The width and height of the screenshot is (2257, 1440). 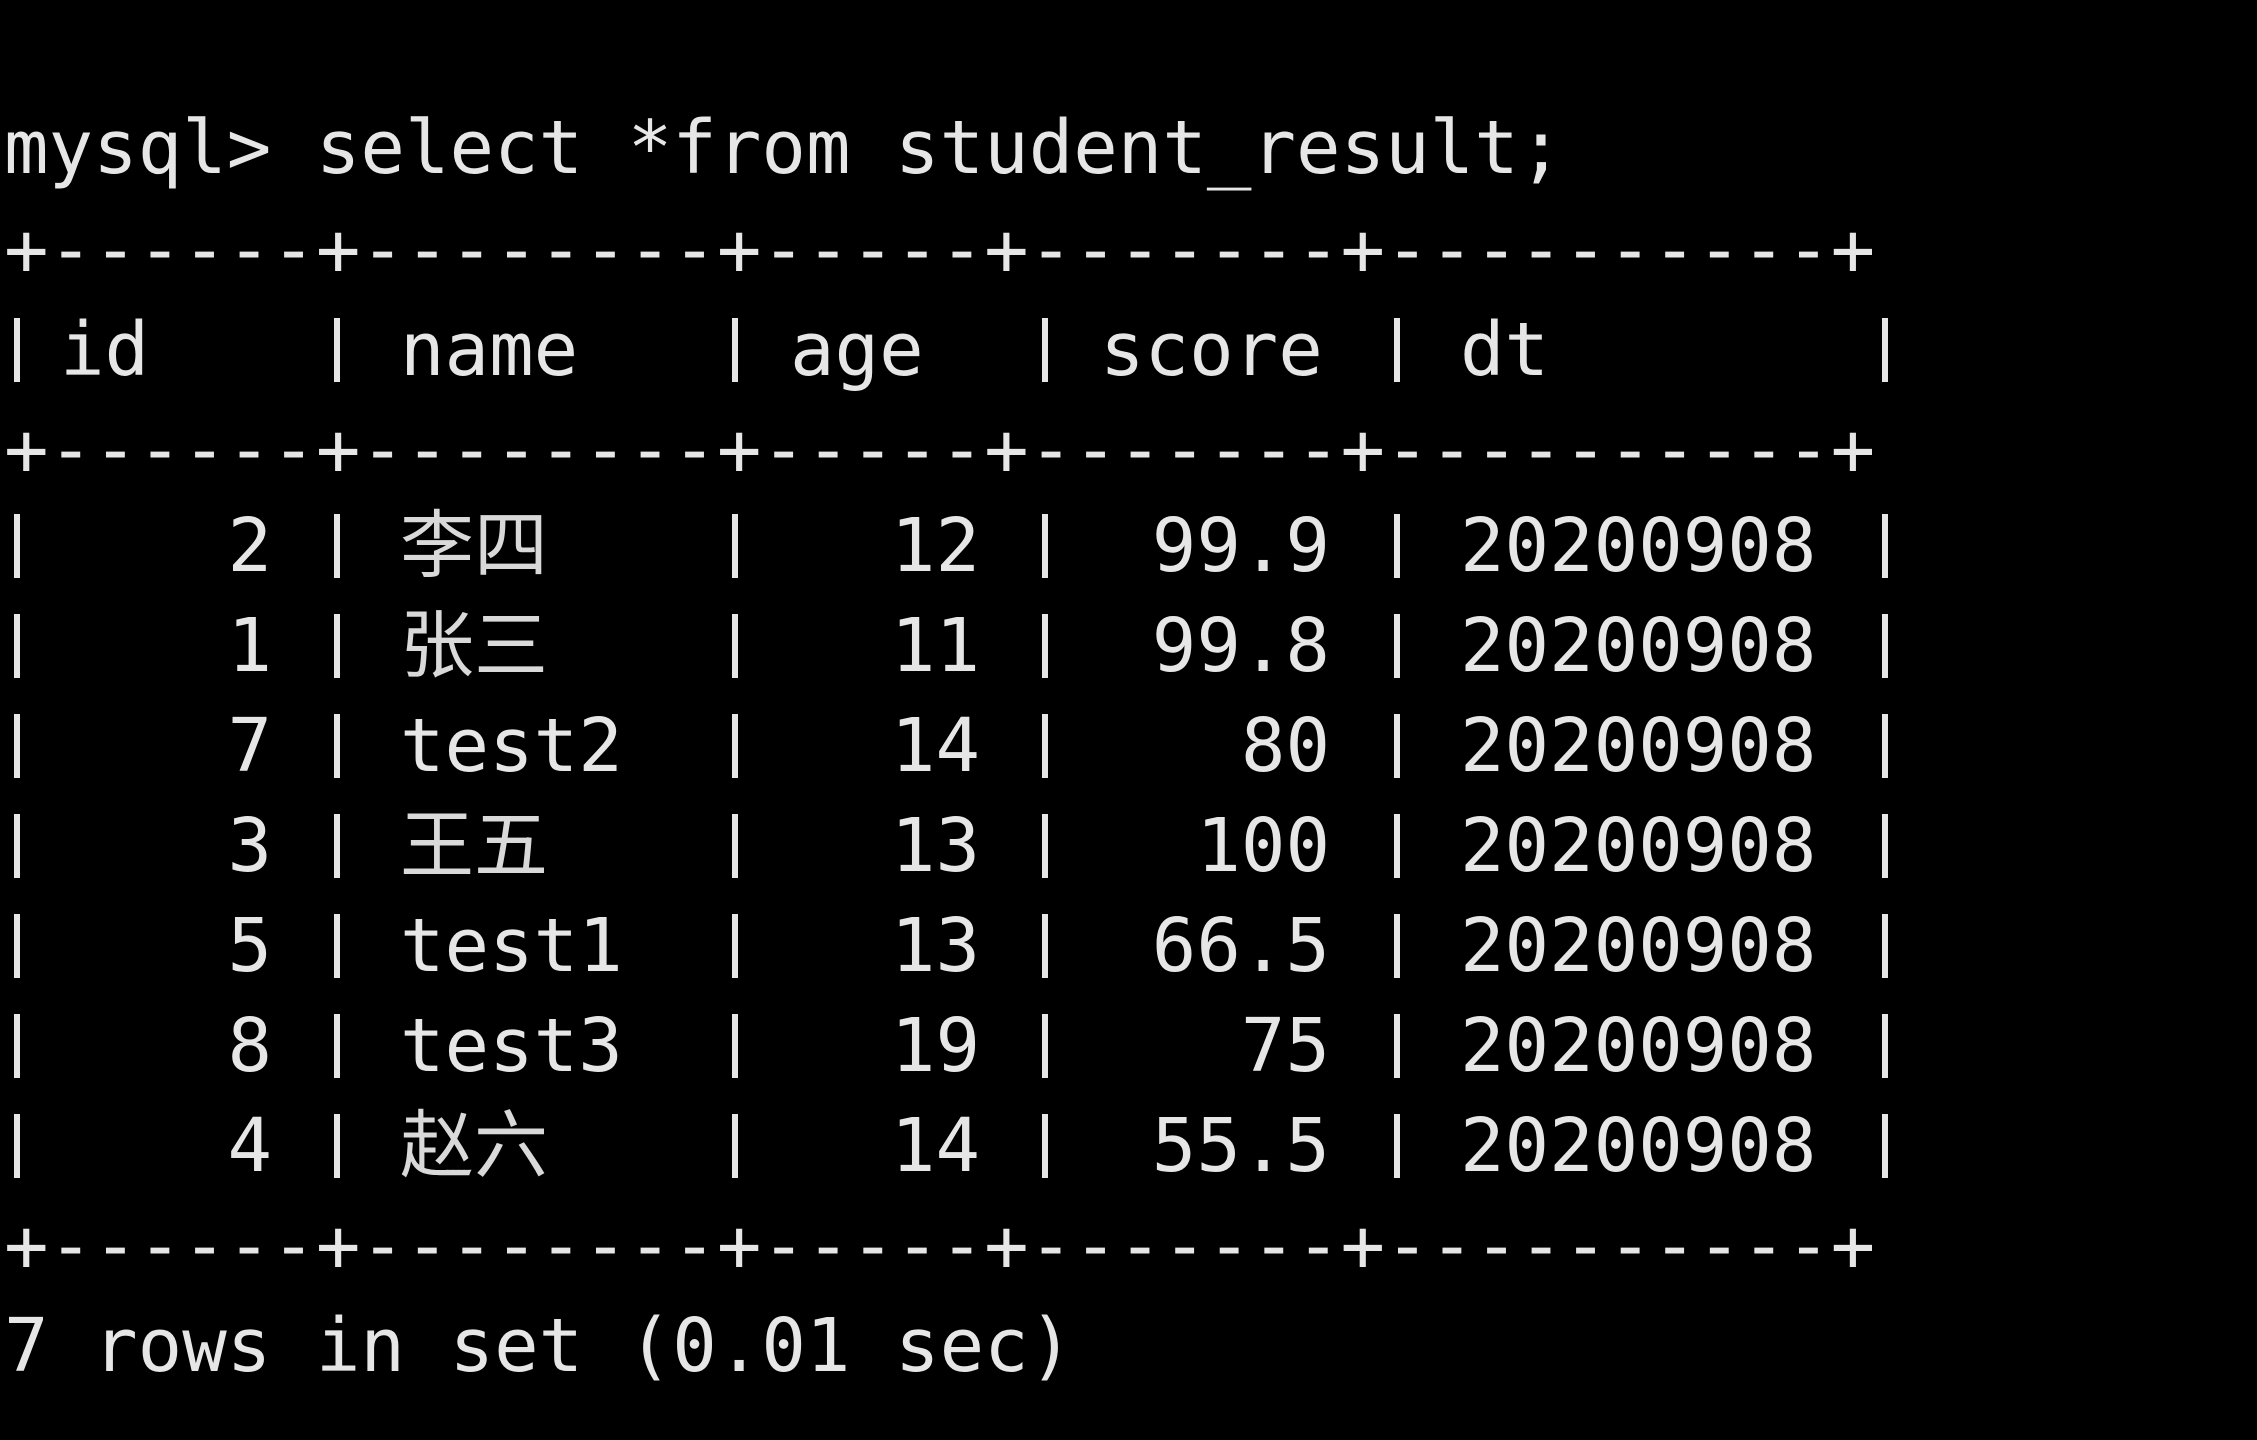 What do you see at coordinates (1128, 1146) in the screenshot?
I see `table-row: 4 赵六 14 55.5 20200908` at bounding box center [1128, 1146].